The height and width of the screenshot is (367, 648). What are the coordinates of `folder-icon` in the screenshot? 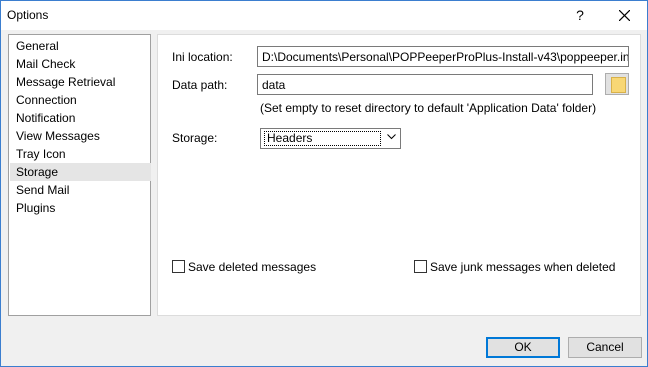 It's located at (618, 85).